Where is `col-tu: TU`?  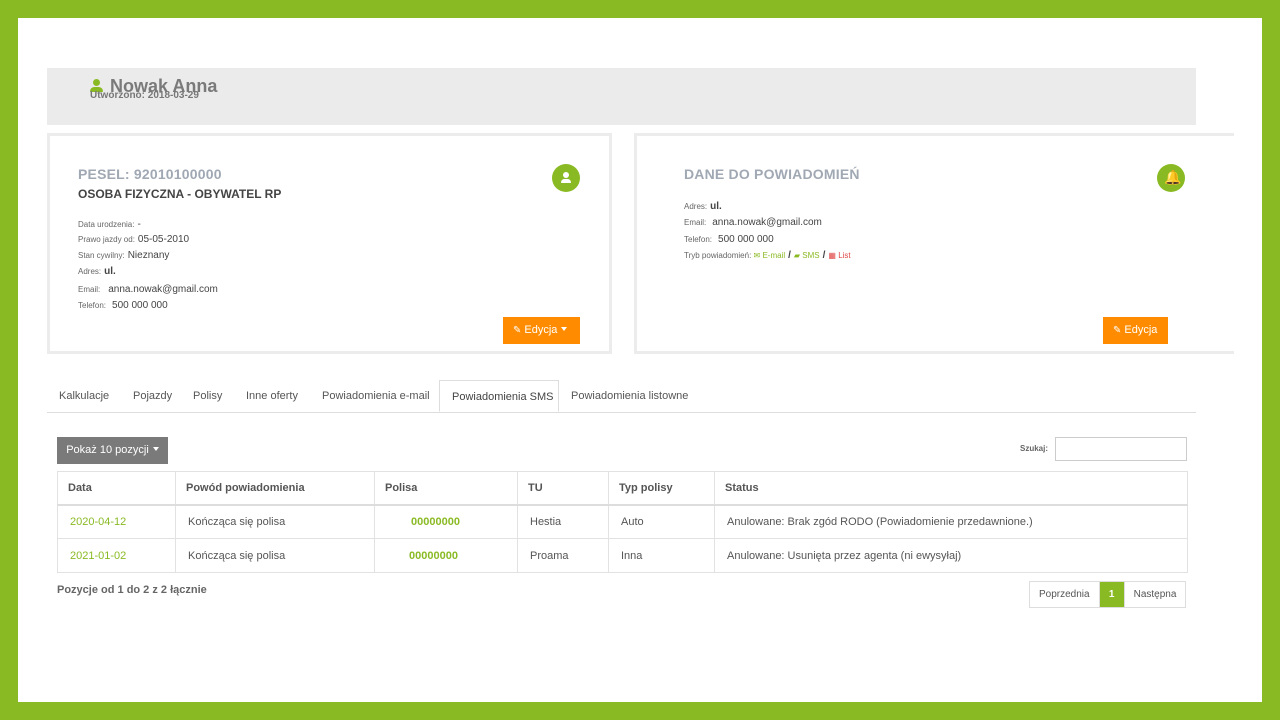 col-tu: TU is located at coordinates (563, 488).